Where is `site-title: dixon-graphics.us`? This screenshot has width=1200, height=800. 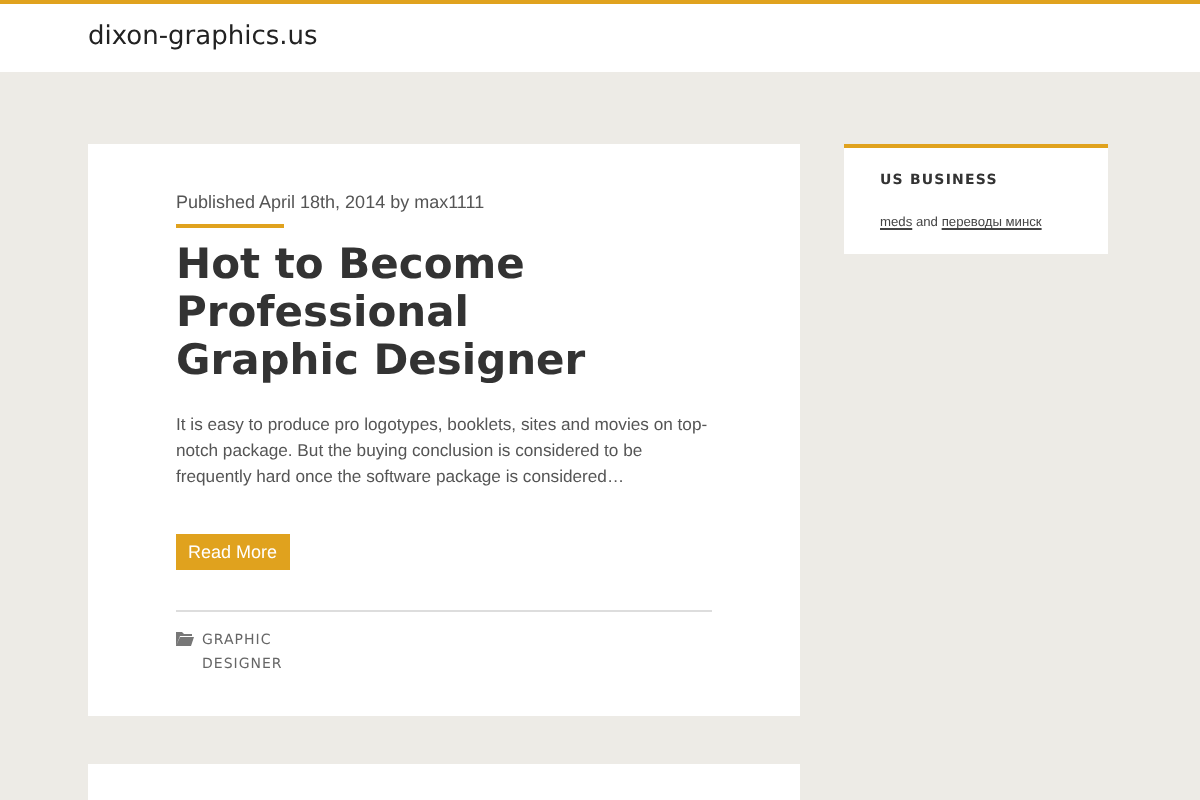 site-title: dixon-graphics.us is located at coordinates (203, 36).